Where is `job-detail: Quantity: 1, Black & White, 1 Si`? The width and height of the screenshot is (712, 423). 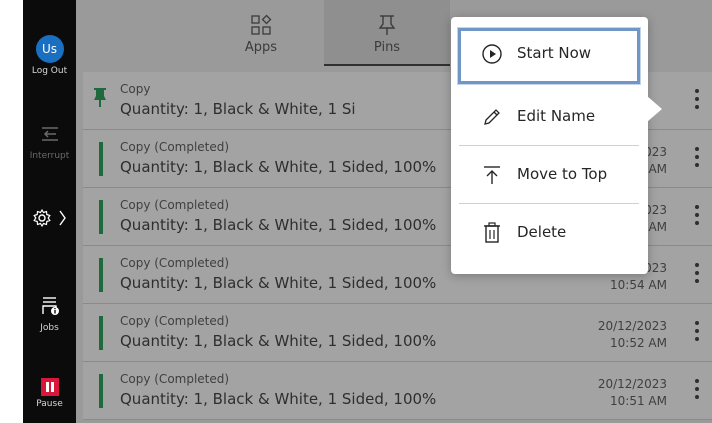 job-detail: Quantity: 1, Black & White, 1 Si is located at coordinates (238, 109).